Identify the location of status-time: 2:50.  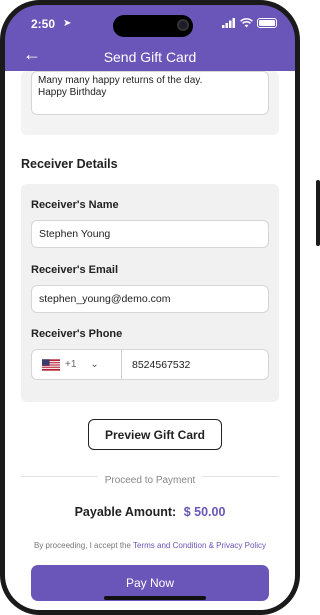
(43, 24).